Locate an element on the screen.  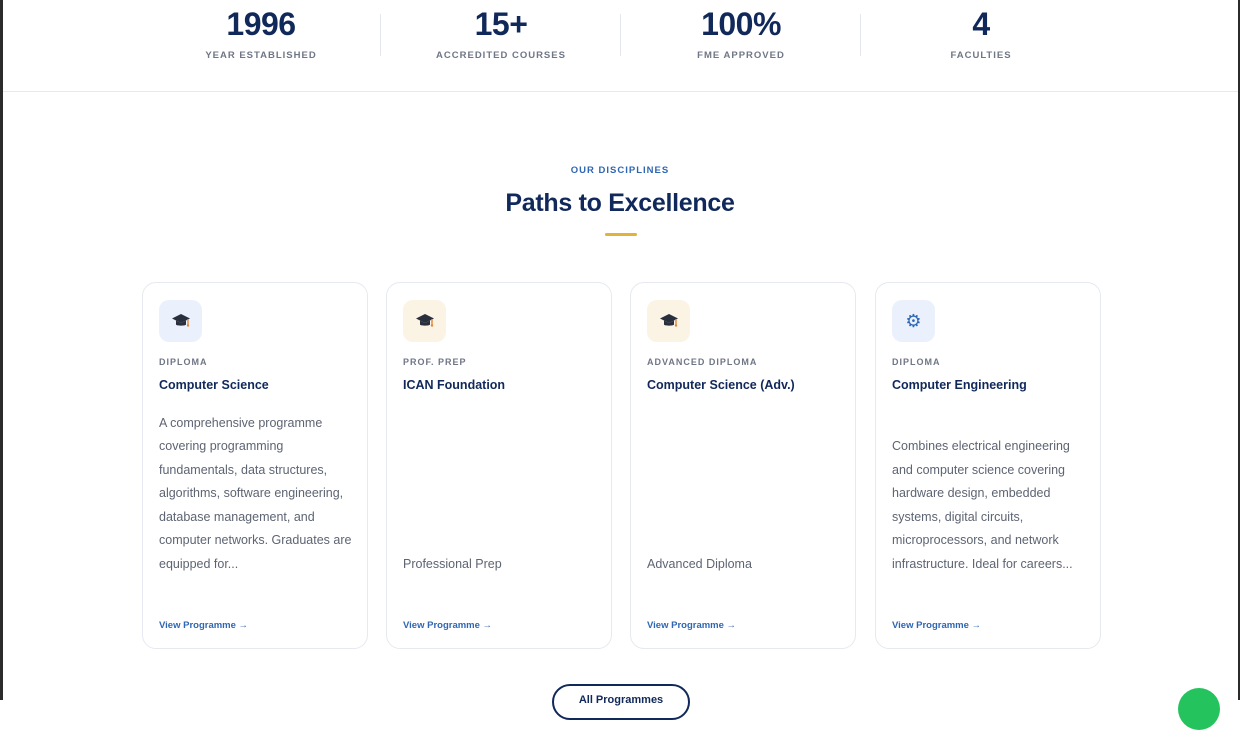
stat-label: FACULTIES is located at coordinates (981, 55).